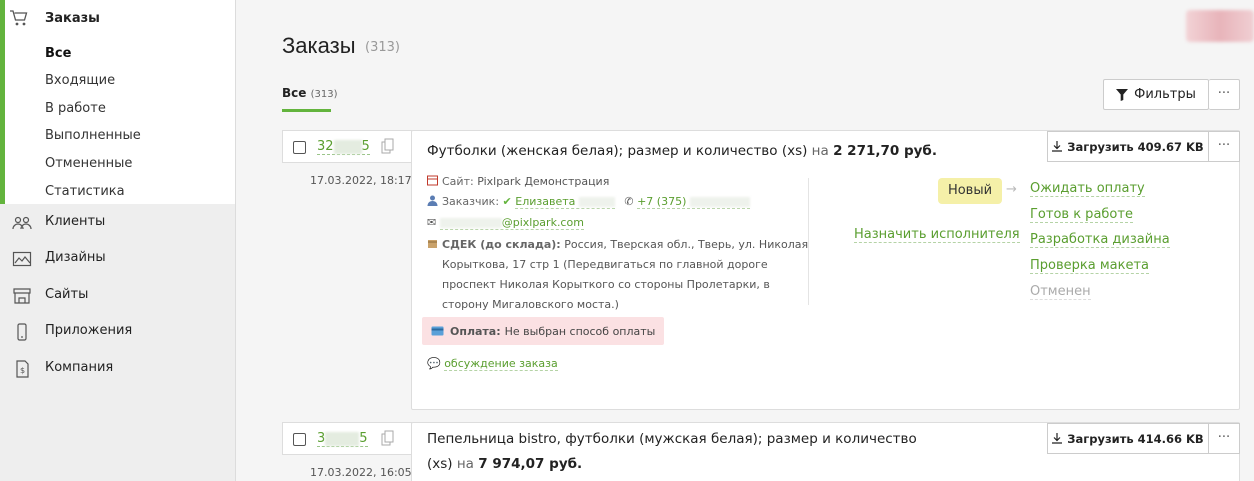 The image size is (1254, 481). What do you see at coordinates (22, 259) in the screenshot?
I see `image-icon` at bounding box center [22, 259].